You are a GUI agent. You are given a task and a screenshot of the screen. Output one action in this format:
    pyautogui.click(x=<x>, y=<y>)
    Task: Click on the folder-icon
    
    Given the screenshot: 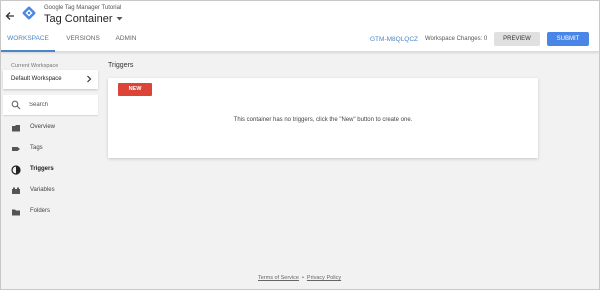 What is the action you would take?
    pyautogui.click(x=16, y=212)
    